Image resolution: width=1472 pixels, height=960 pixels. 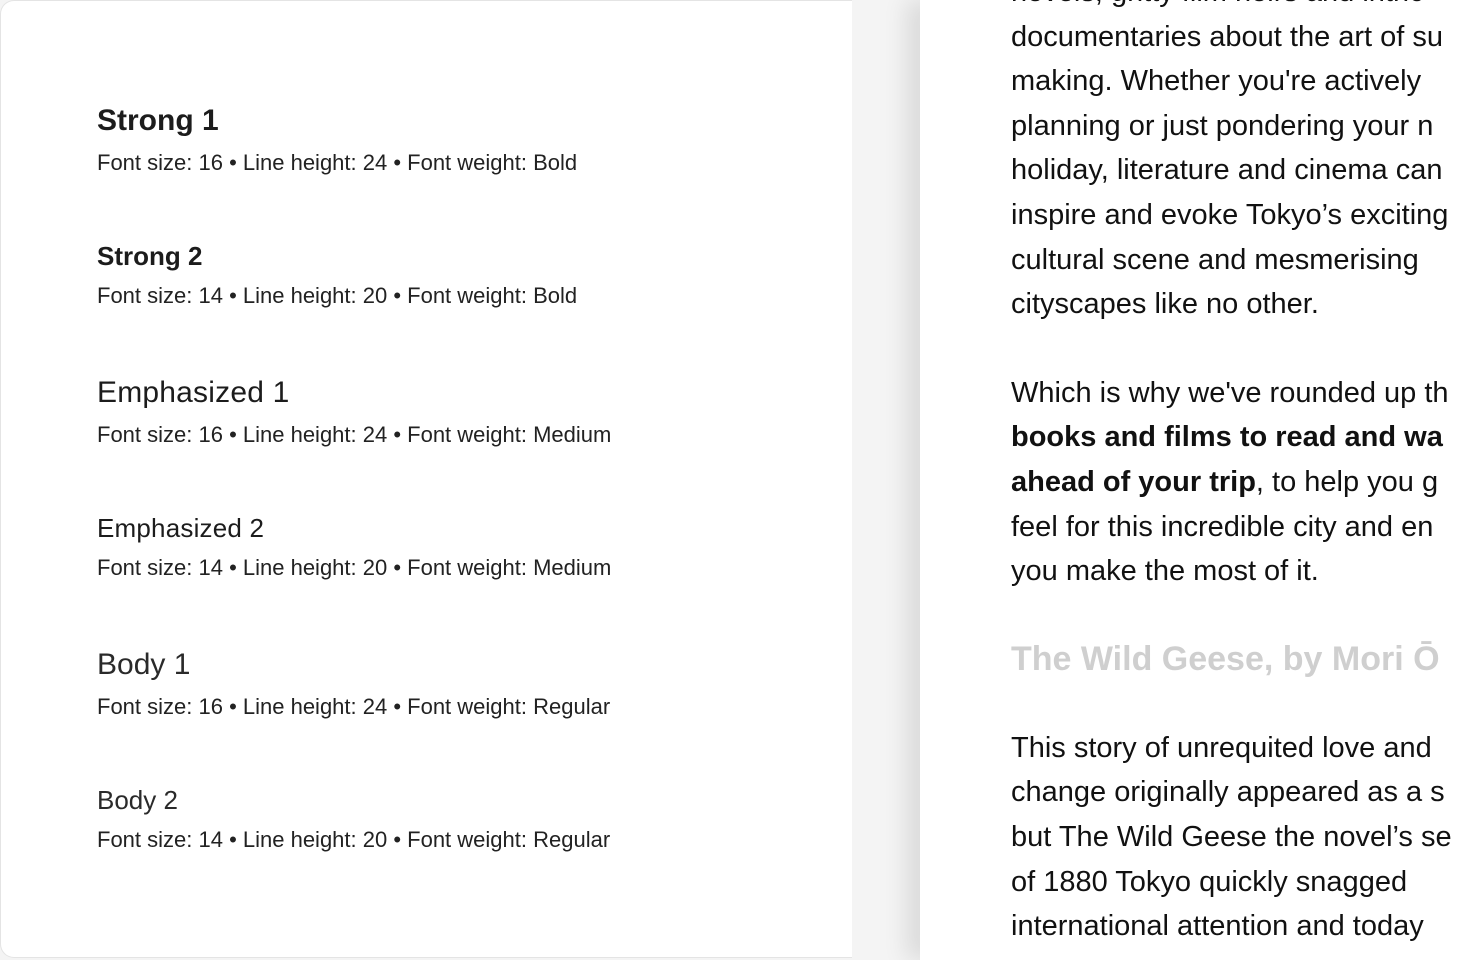 I want to click on article-line: ahead of your trip, to help you g, so click(x=1241, y=482).